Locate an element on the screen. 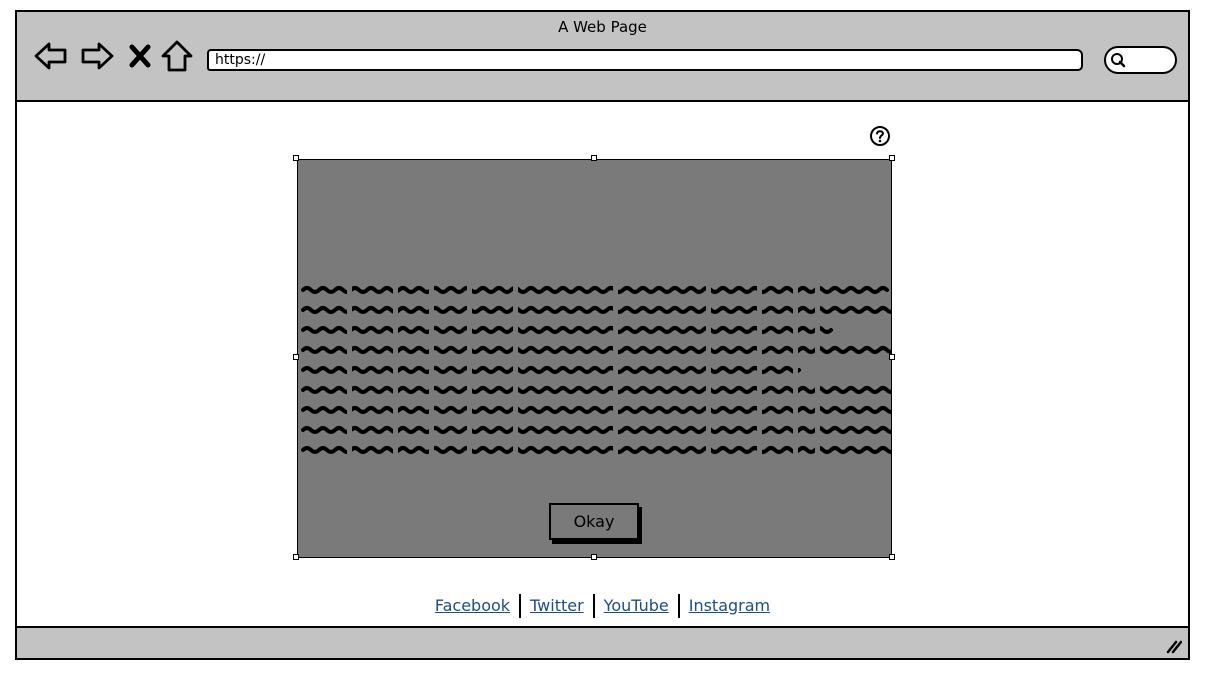 The width and height of the screenshot is (1207, 685). footer-links: Facebook Twitter YouTube Instagram is located at coordinates (602, 606).